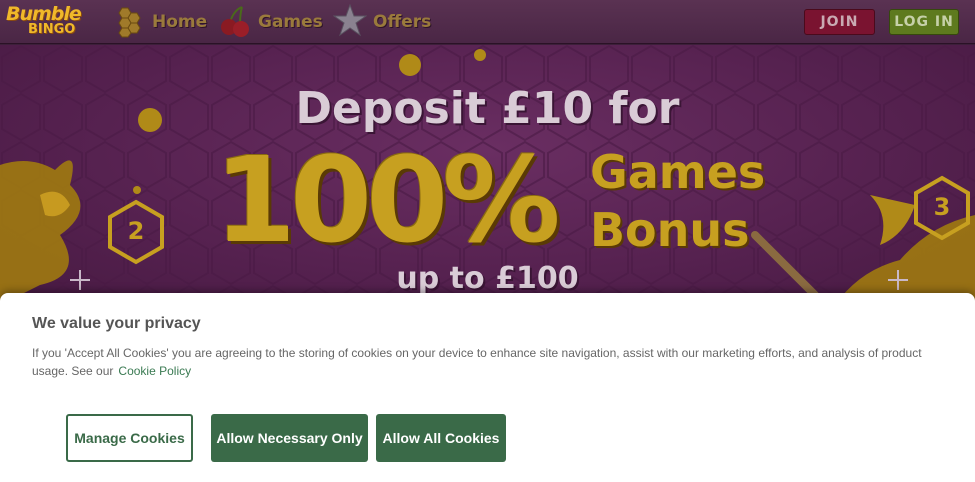  What do you see at coordinates (402, 22) in the screenshot?
I see `nav-offers-label: Offers` at bounding box center [402, 22].